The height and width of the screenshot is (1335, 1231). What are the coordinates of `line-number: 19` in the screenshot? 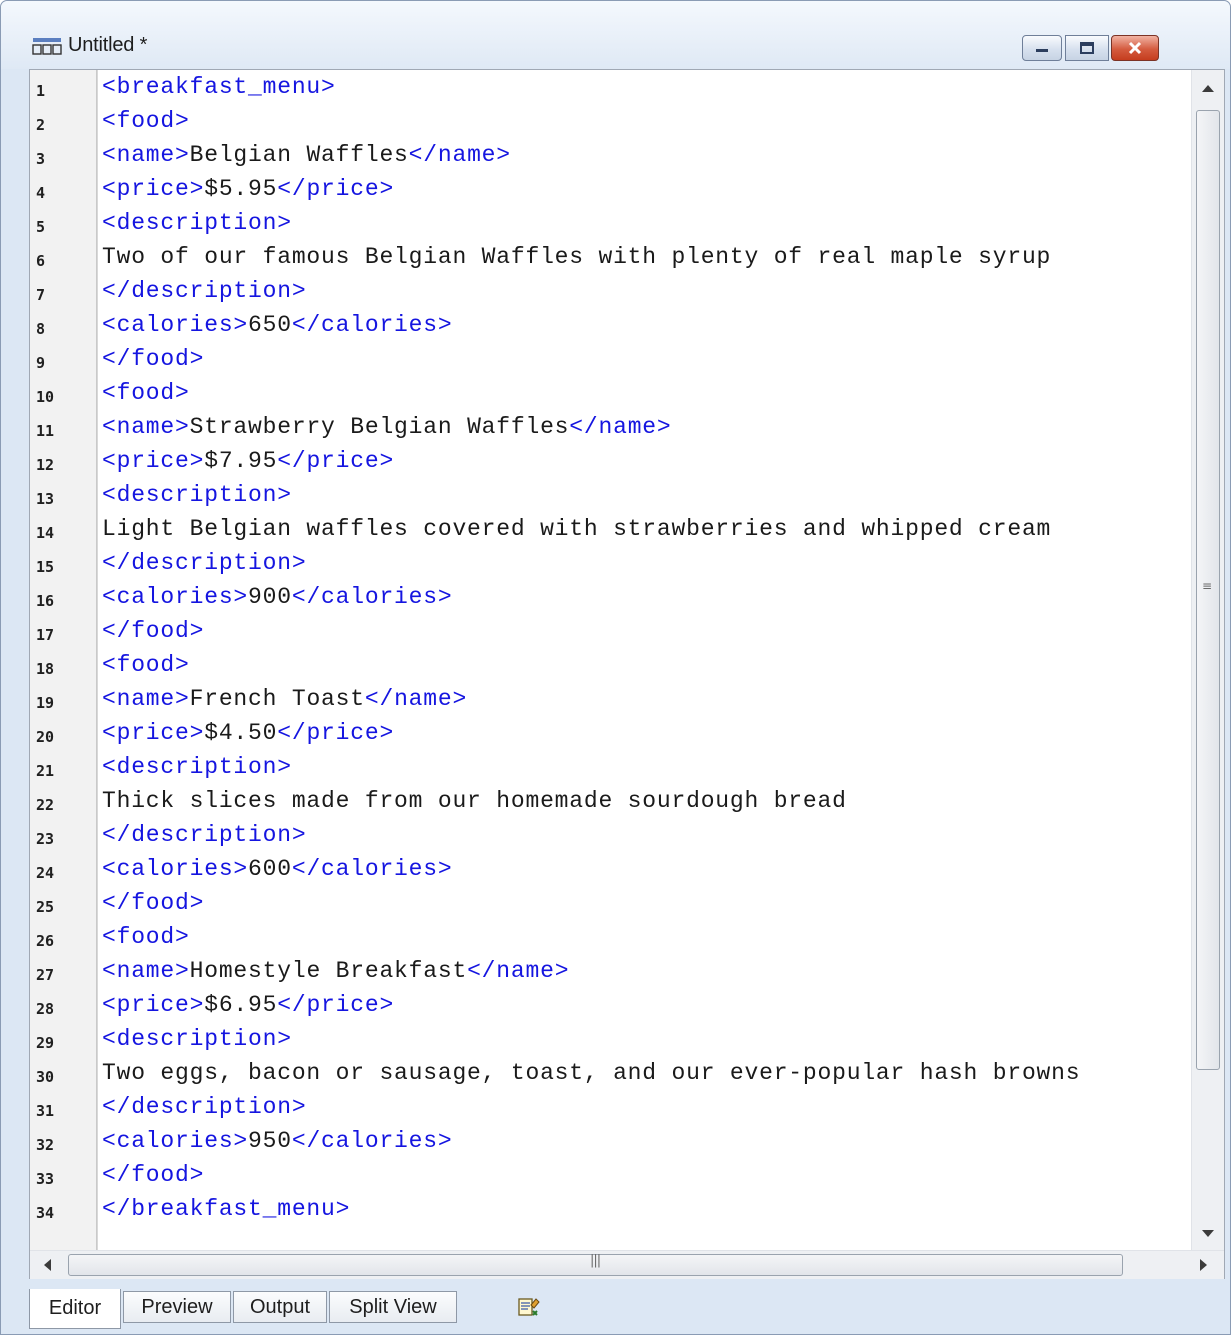 It's located at (45, 703).